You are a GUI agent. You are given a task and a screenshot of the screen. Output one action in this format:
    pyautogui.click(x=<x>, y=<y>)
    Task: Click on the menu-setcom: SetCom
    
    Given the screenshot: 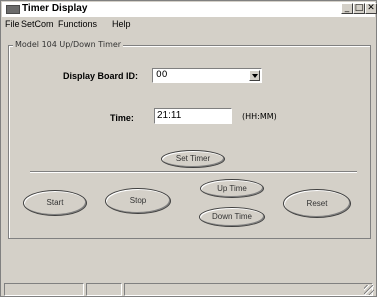 What is the action you would take?
    pyautogui.click(x=37, y=24)
    